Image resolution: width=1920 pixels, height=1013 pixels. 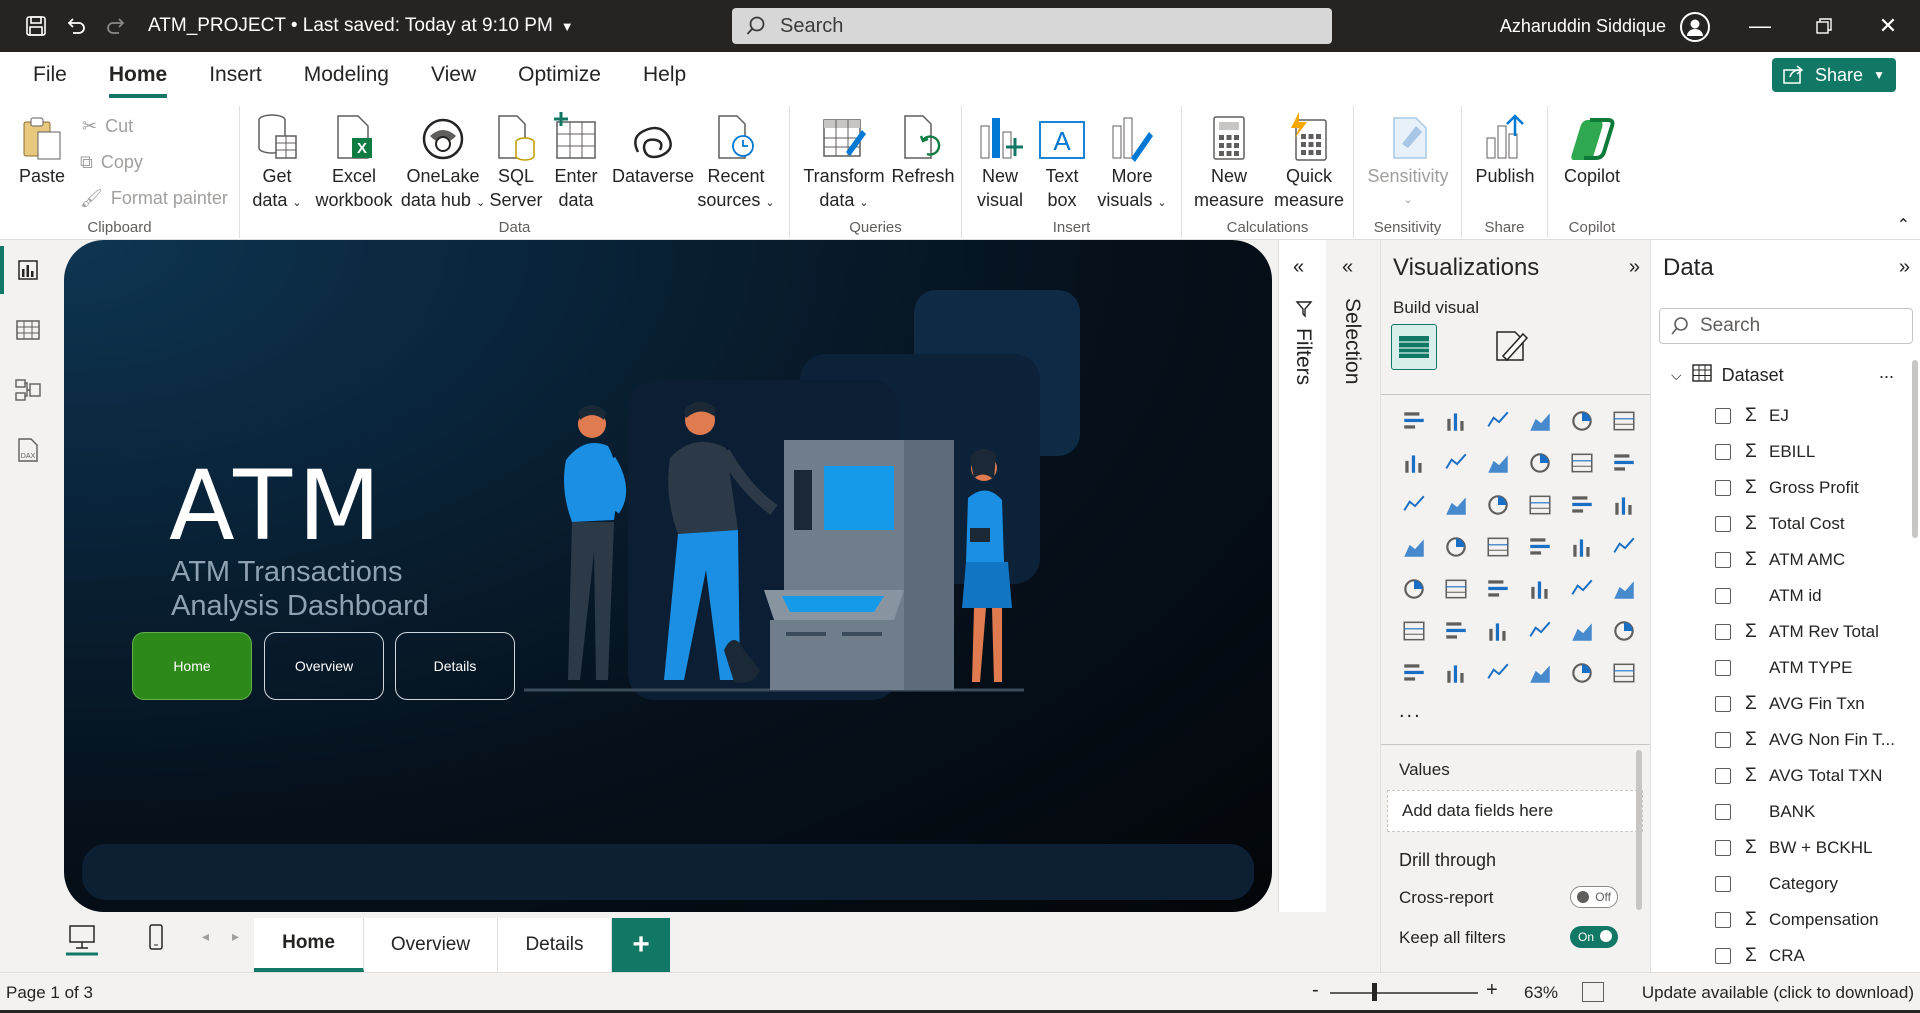 I want to click on nav-home-button: Home, so click(x=192, y=666).